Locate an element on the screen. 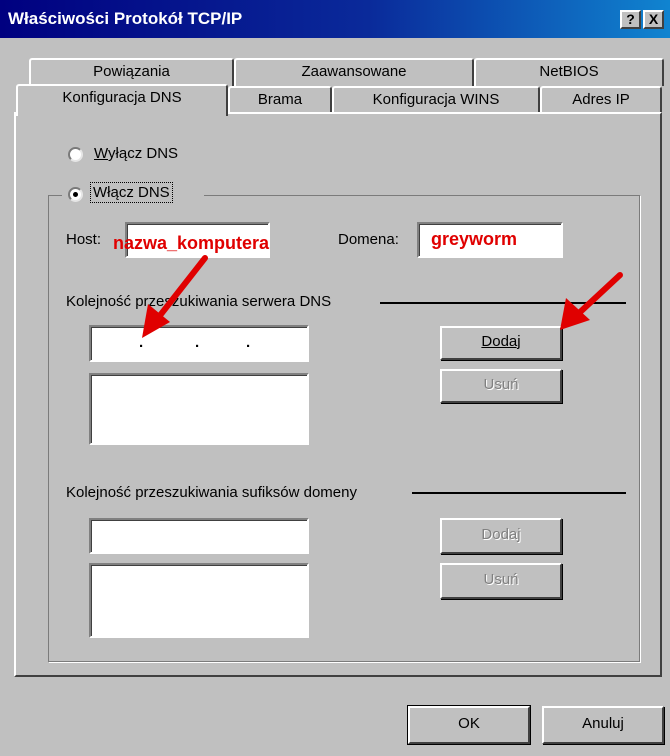 The image size is (670, 756). tab-zaawansowane: Zaawansowane is located at coordinates (354, 72).